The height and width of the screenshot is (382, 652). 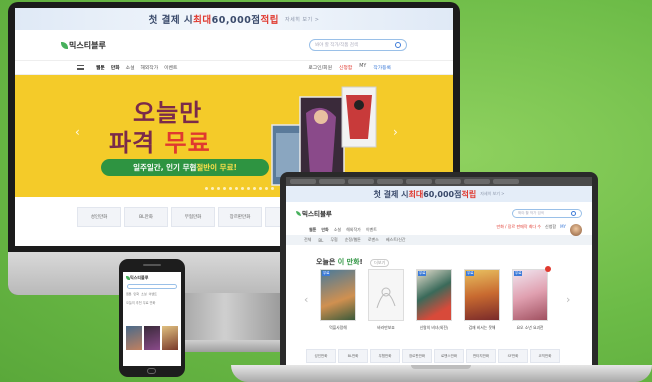 What do you see at coordinates (137, 294) in the screenshot?
I see `phone-tab-manga: 만화` at bounding box center [137, 294].